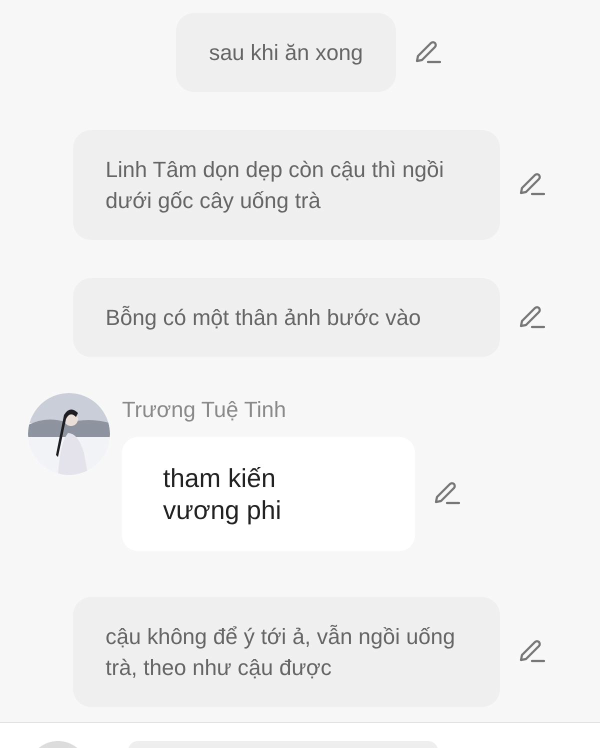 This screenshot has width=600, height=748. What do you see at coordinates (286, 52) in the screenshot?
I see `narration-bubble: sau khi ăn xong` at bounding box center [286, 52].